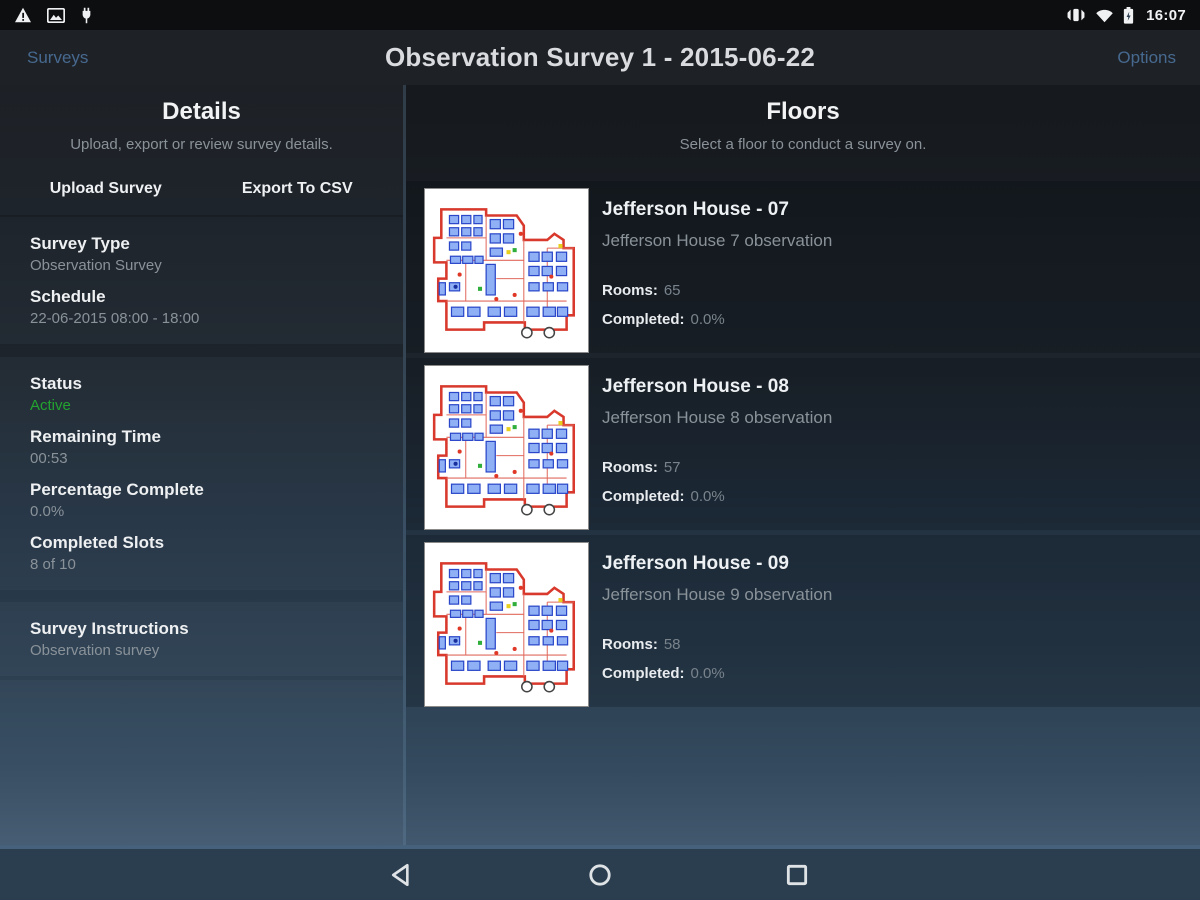  I want to click on floors-title: Floors, so click(803, 111).